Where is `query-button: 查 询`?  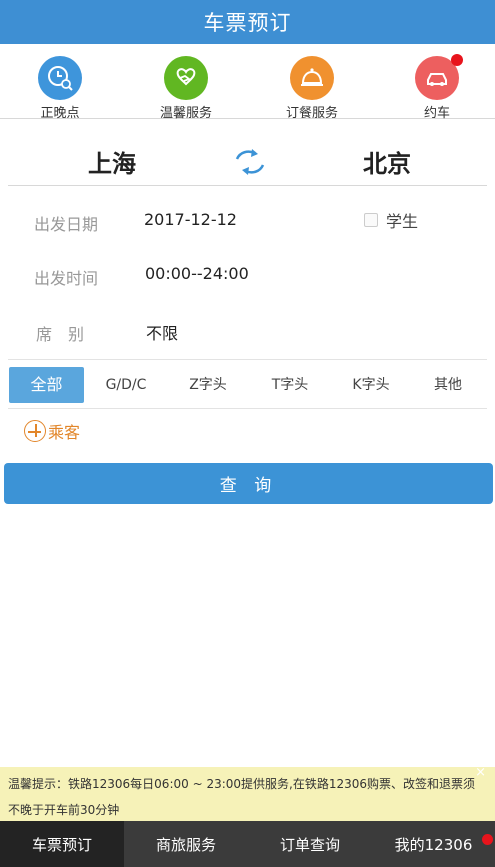
query-button: 查 询 is located at coordinates (248, 483).